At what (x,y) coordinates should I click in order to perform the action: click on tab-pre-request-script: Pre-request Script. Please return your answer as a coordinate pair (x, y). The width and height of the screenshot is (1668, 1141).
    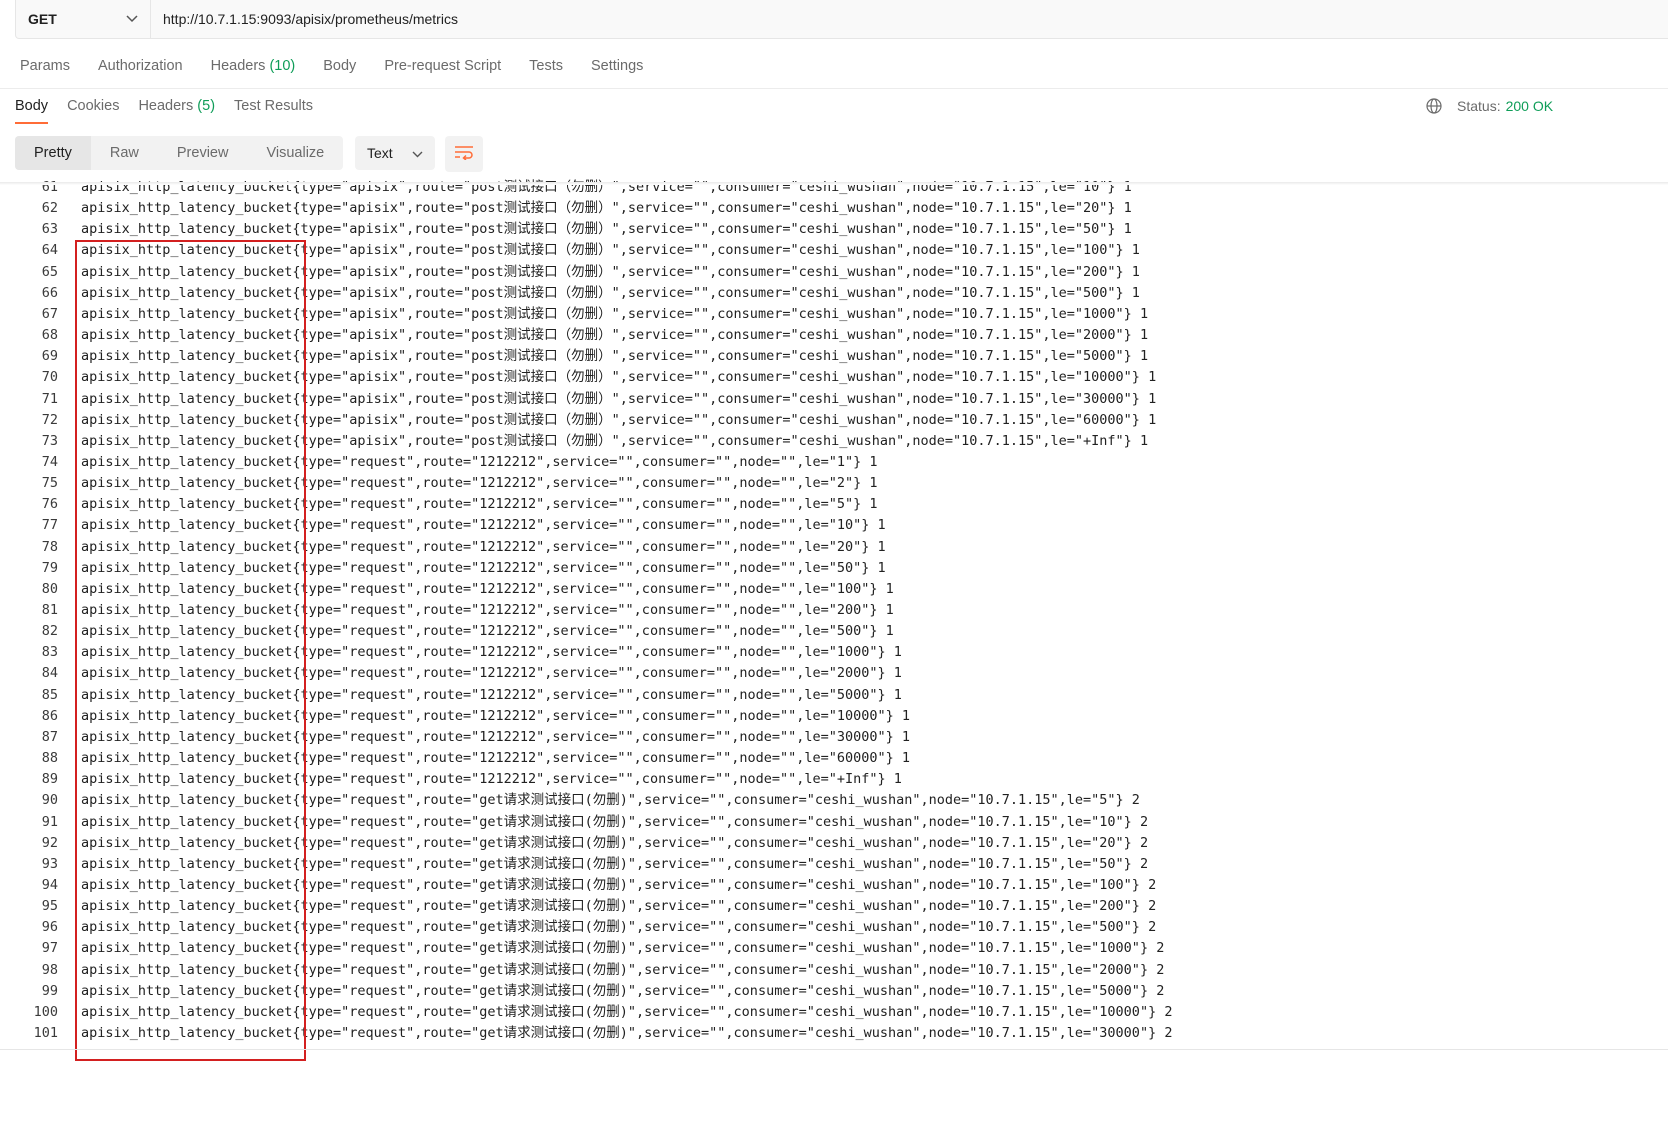
    Looking at the image, I should click on (442, 66).